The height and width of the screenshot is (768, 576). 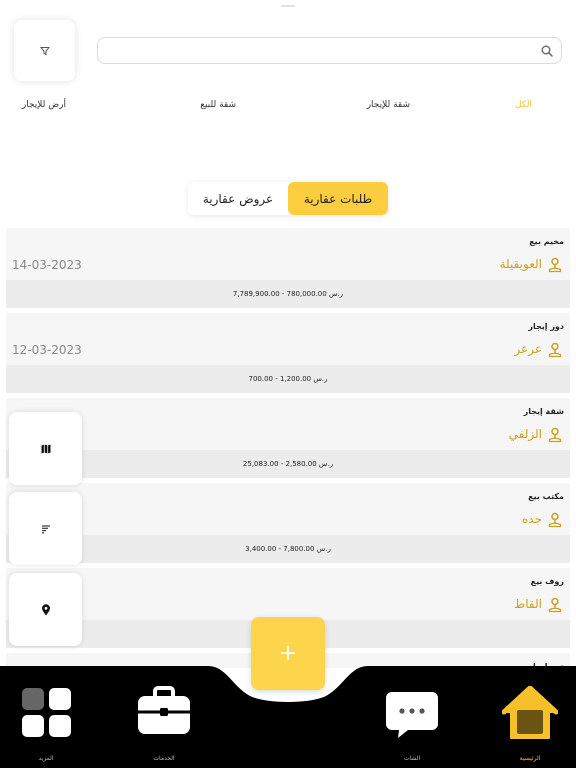 I want to click on listing-type: روف بيع, so click(x=547, y=581).